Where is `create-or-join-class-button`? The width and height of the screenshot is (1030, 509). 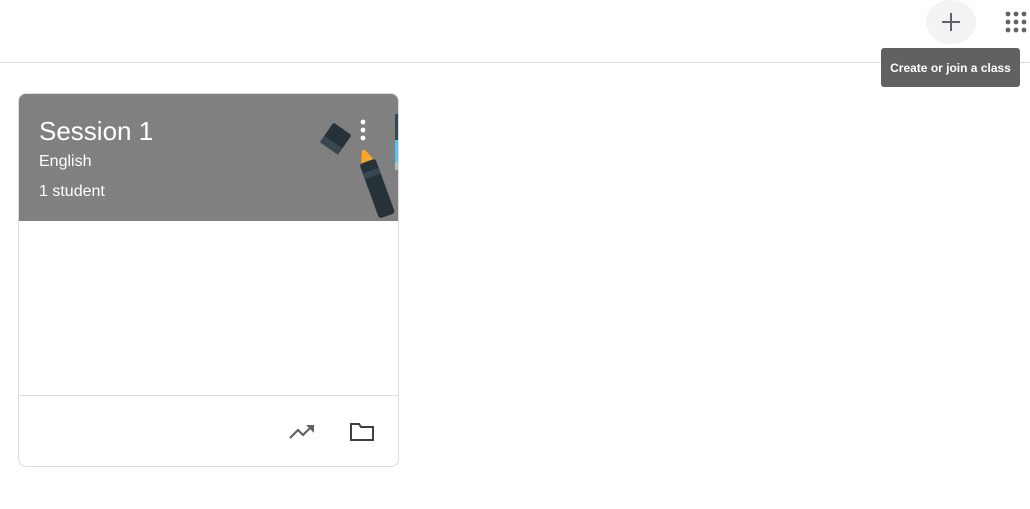 create-or-join-class-button is located at coordinates (951, 22).